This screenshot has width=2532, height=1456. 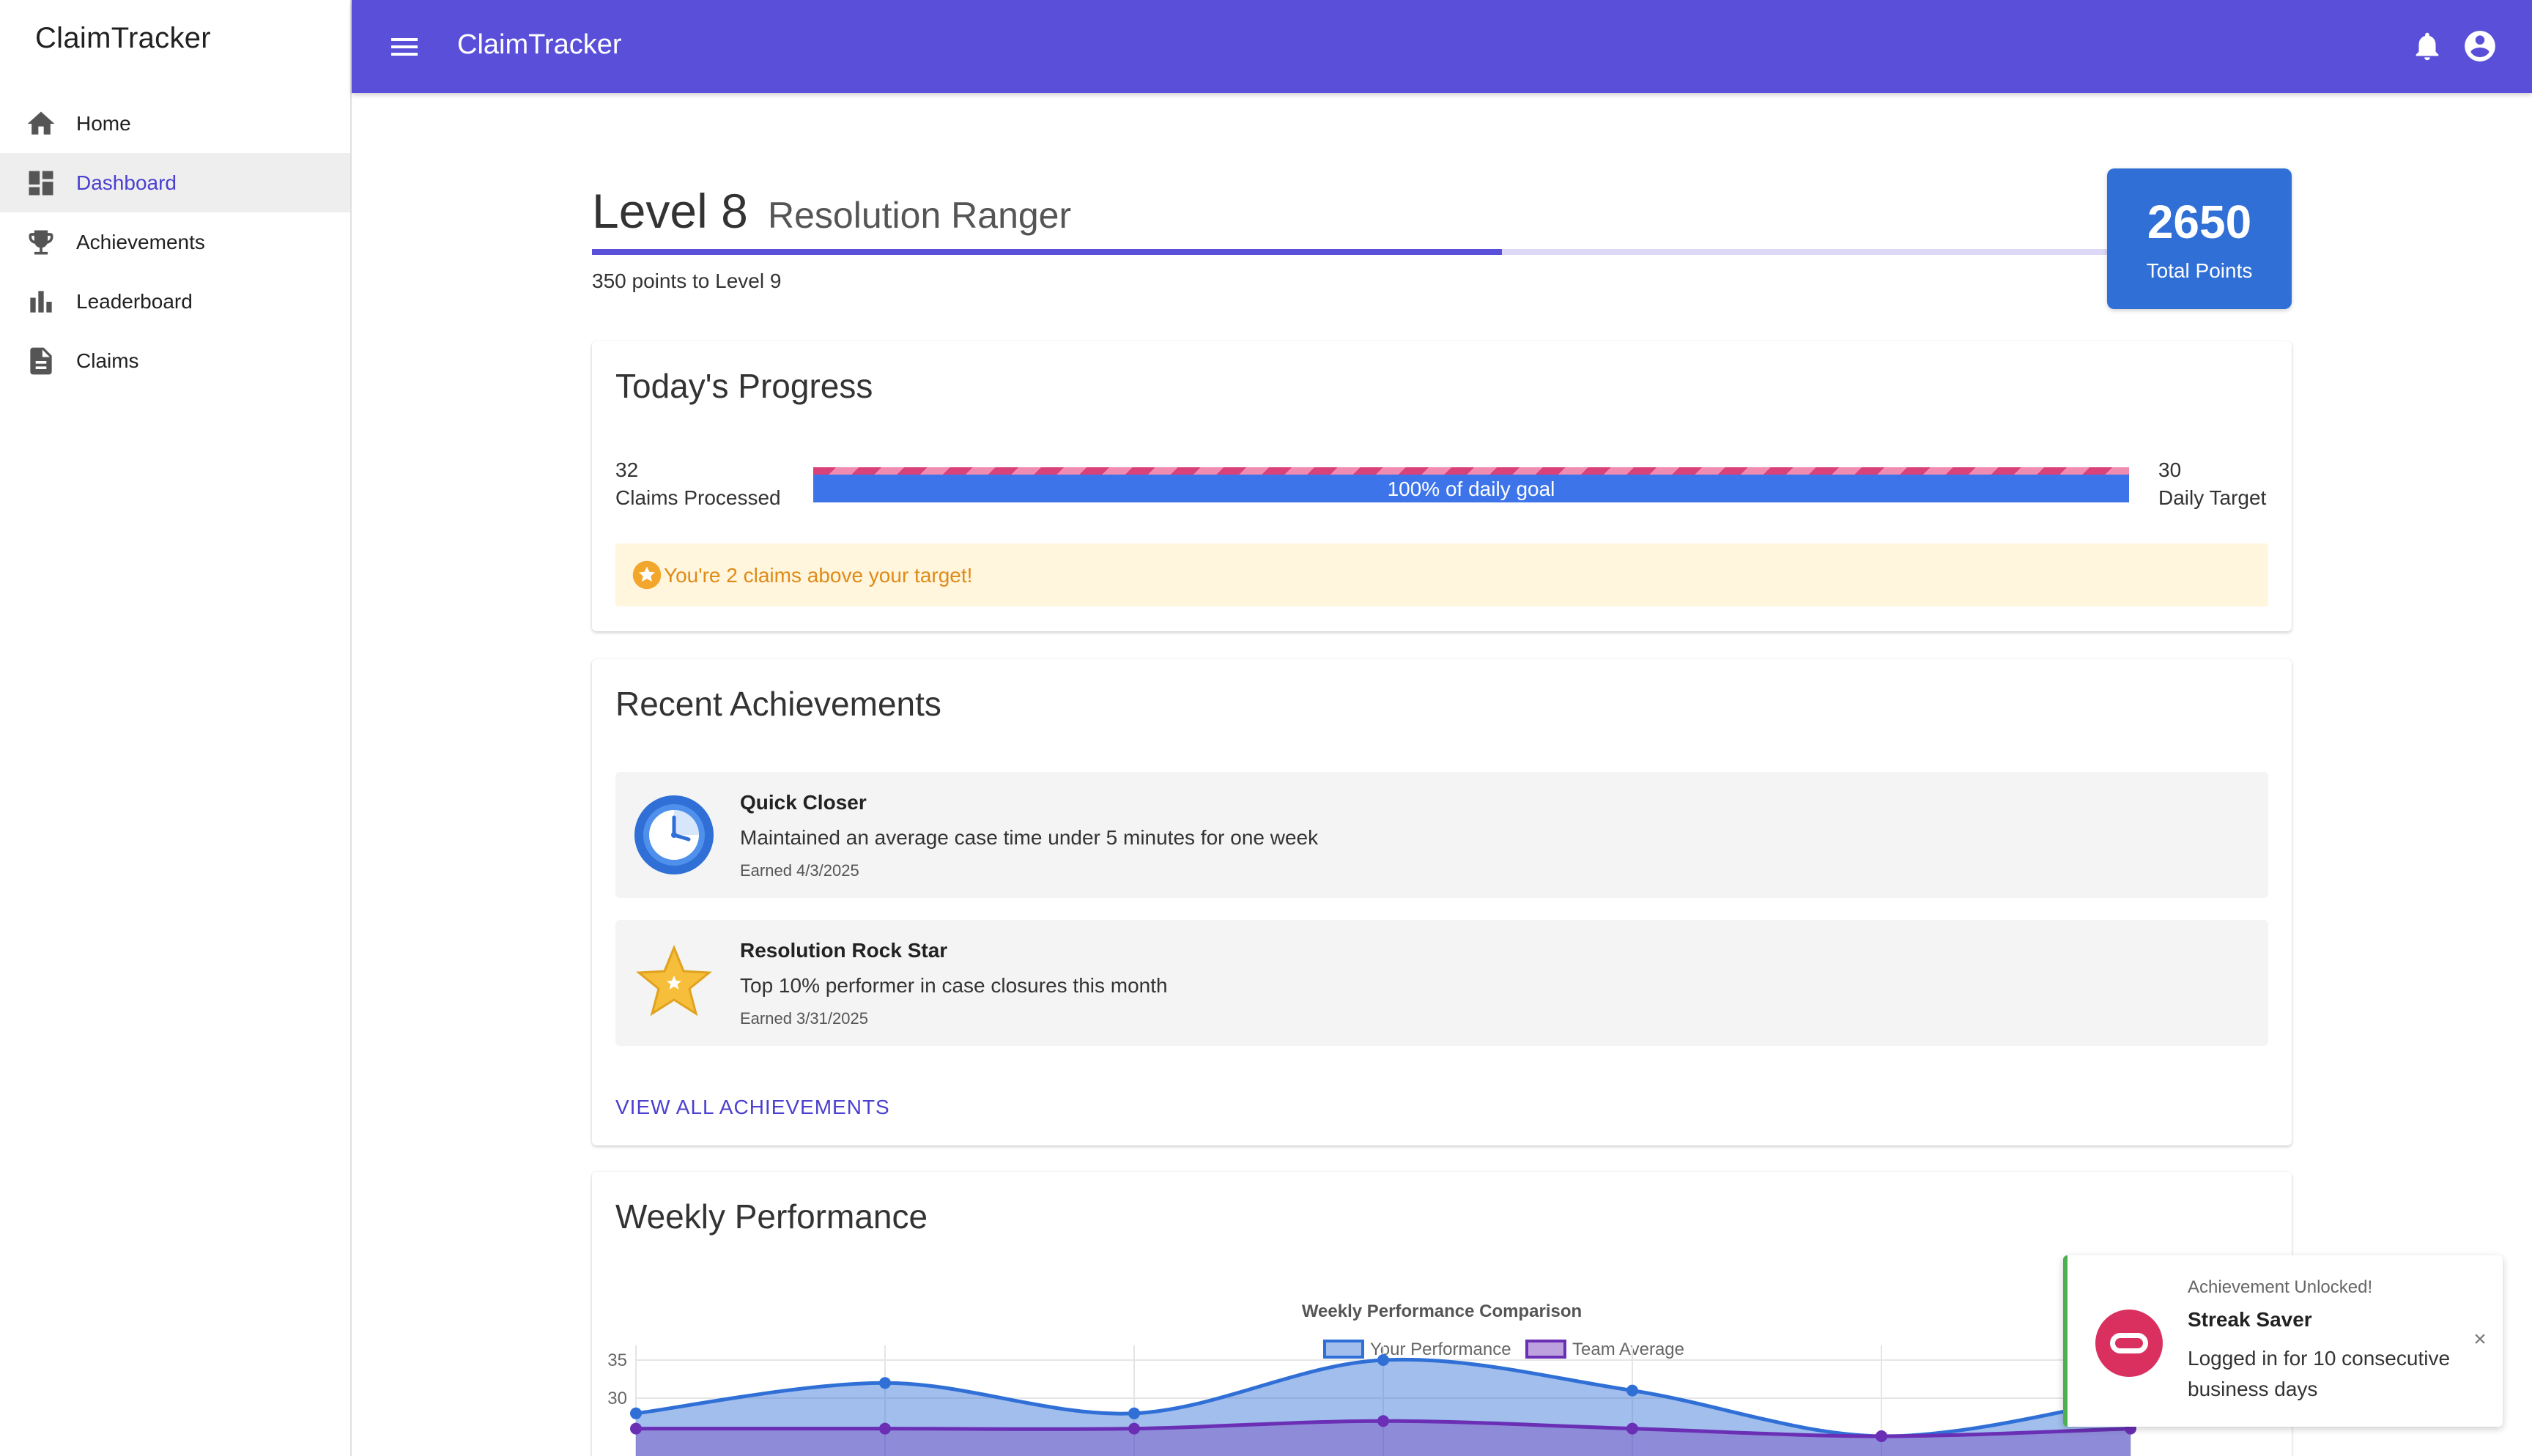 I want to click on daily-goal-text: 100% of daily goal, so click(x=1471, y=489).